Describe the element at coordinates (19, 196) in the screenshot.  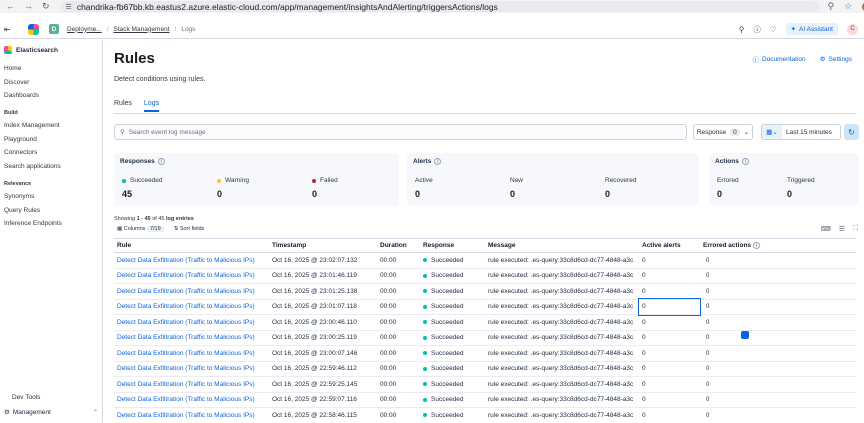
I see `sidebar-item-synonyms: Synonyms` at that location.